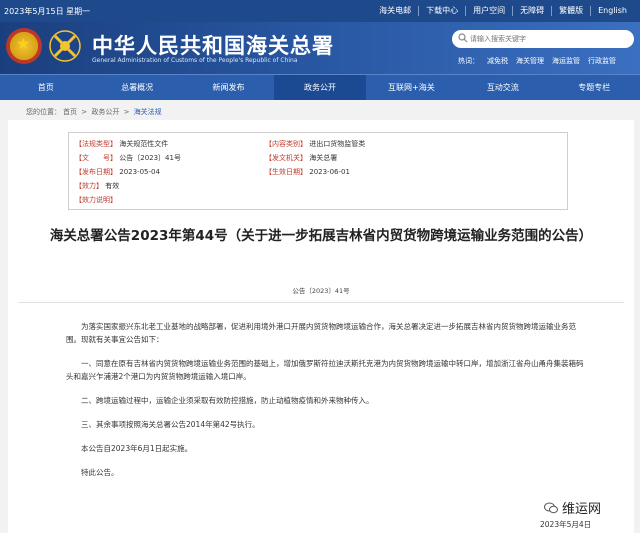  What do you see at coordinates (144, 144) in the screenshot?
I see `meta-category-value: 海关规范性文件` at bounding box center [144, 144].